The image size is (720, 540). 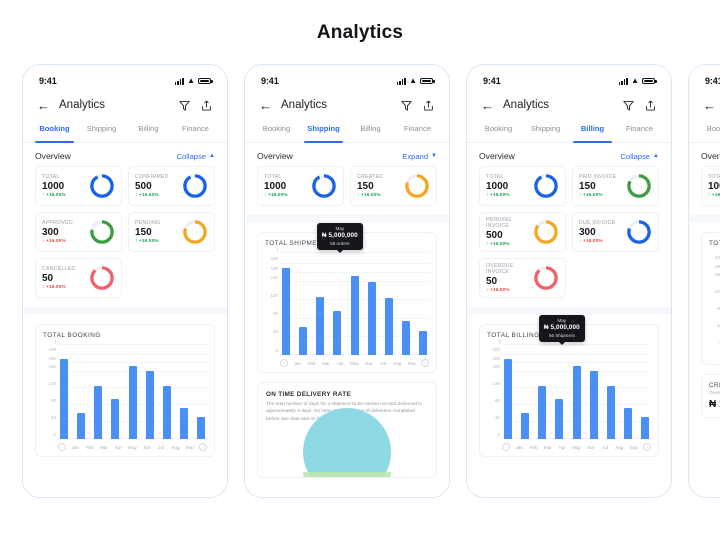 What do you see at coordinates (522, 232) in the screenshot?
I see `stat-card: PENDING INVOICE 500 ↑ +16.00%` at bounding box center [522, 232].